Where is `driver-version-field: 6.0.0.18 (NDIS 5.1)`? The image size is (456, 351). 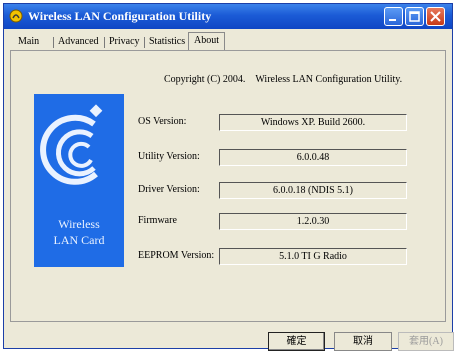
driver-version-field: 6.0.0.18 (NDIS 5.1) is located at coordinates (313, 190).